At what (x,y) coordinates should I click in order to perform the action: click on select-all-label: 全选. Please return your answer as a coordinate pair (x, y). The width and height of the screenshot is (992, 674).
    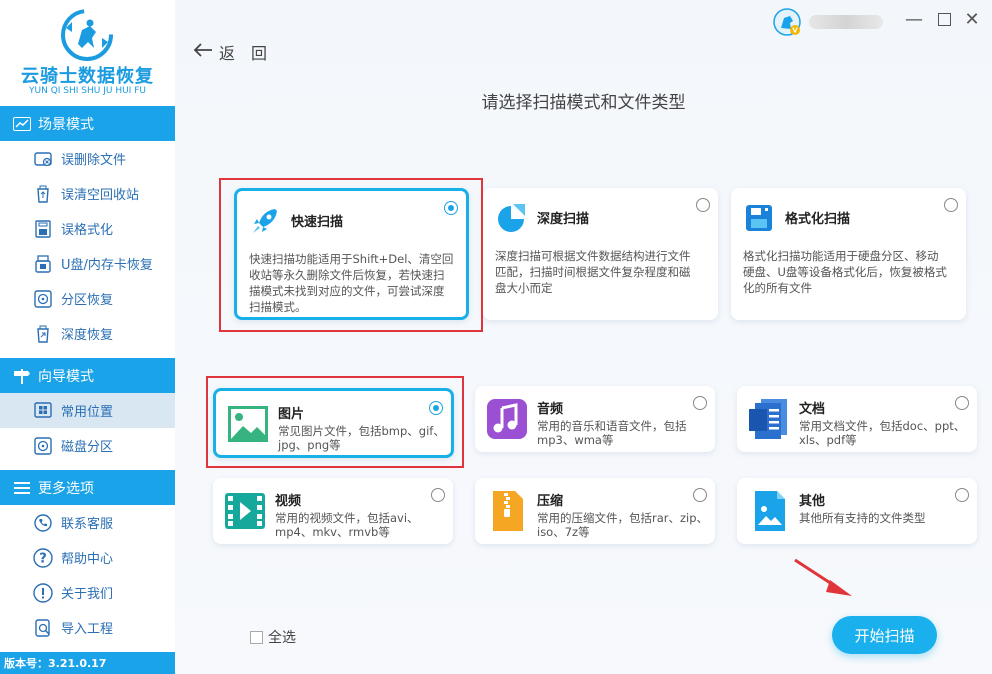
    Looking at the image, I should click on (282, 638).